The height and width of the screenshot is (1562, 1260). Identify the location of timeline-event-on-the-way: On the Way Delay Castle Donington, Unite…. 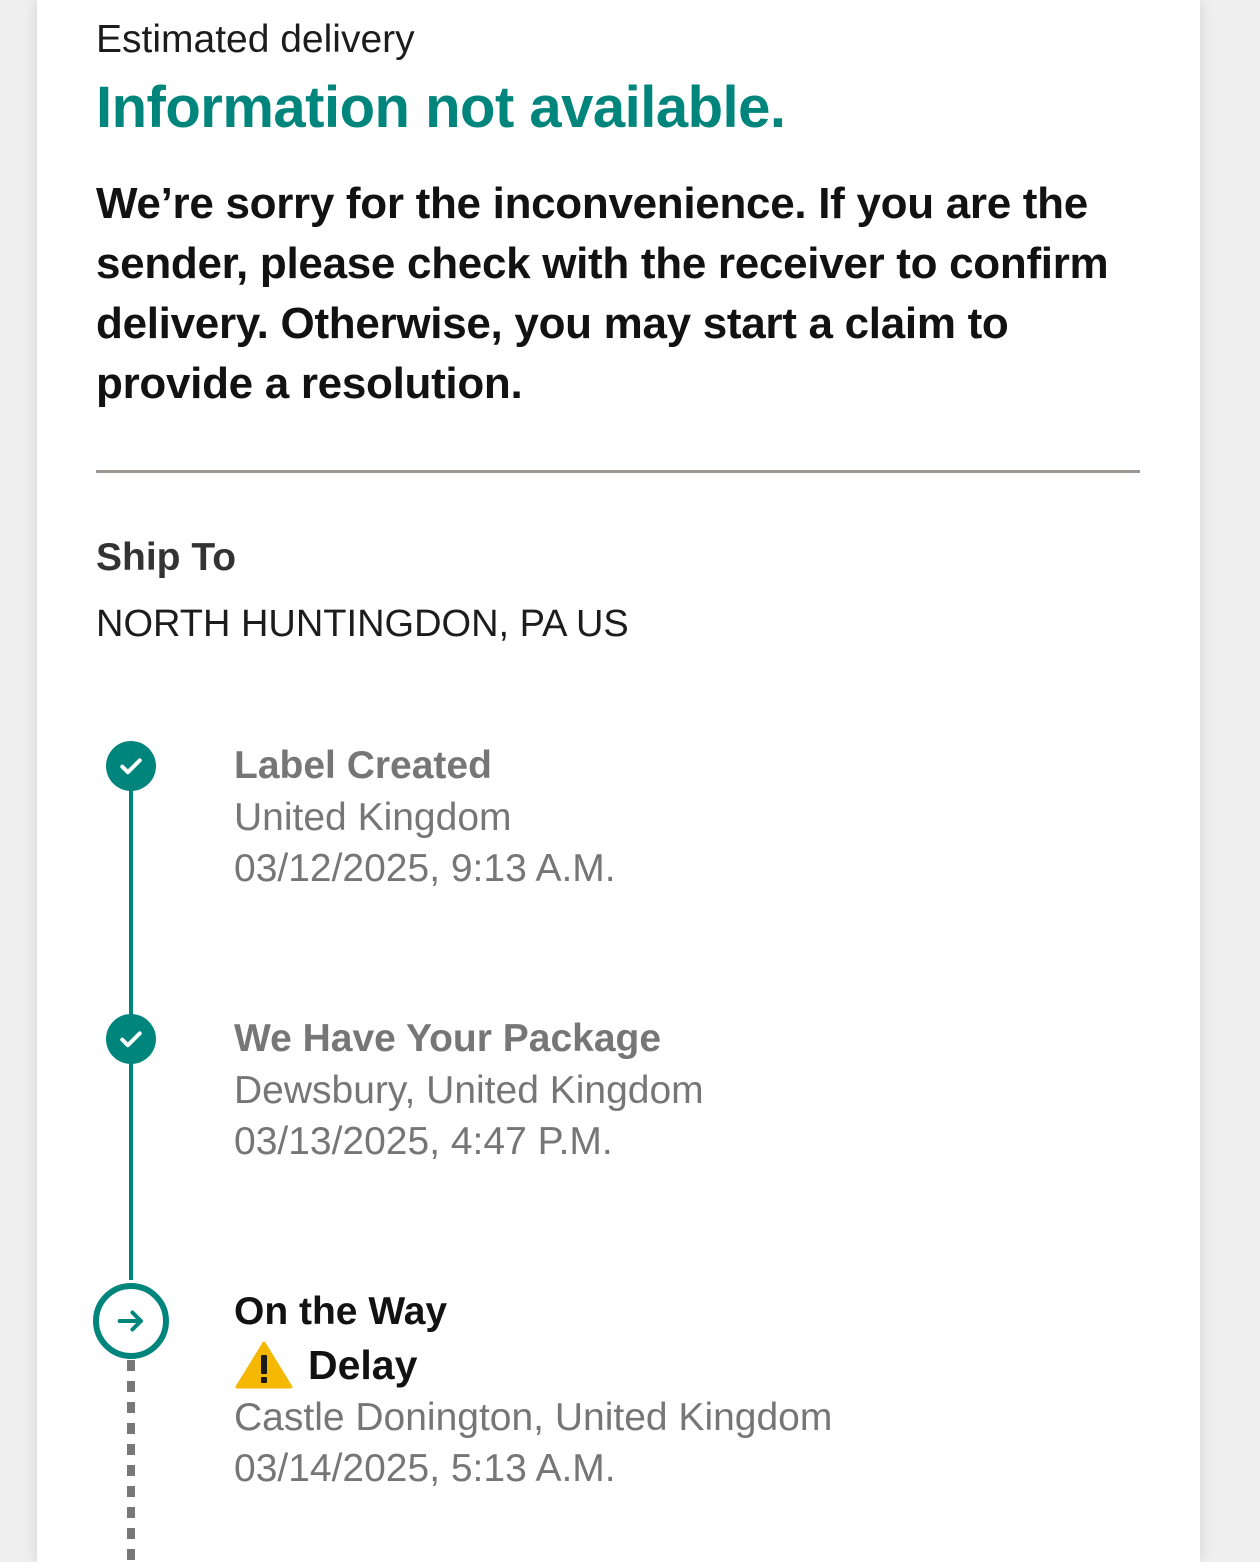
(533, 1390).